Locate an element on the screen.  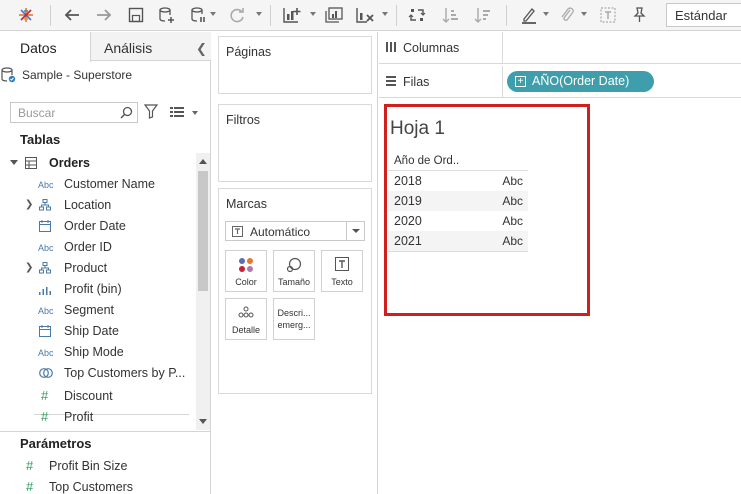
mark-type-select: Automático is located at coordinates (295, 231).